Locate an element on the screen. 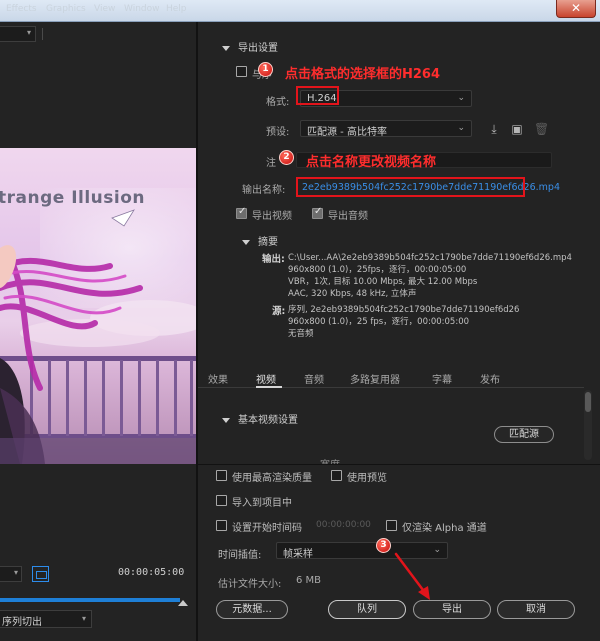 The image size is (600, 641). file-size-label: 估计文件大小: is located at coordinates (250, 584).